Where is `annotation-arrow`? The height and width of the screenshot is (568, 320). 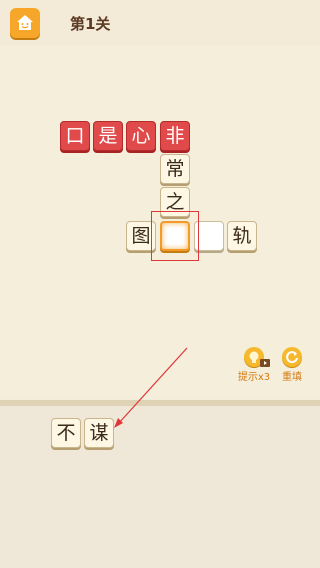 annotation-arrow is located at coordinates (151, 387).